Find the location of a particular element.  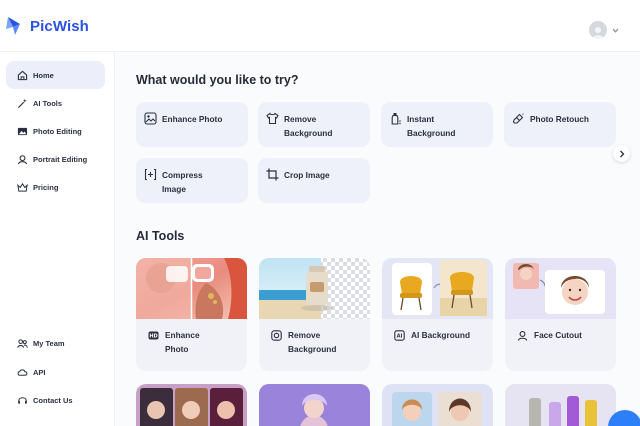

ai-tool-caption: AI AI Background is located at coordinates (432, 335).